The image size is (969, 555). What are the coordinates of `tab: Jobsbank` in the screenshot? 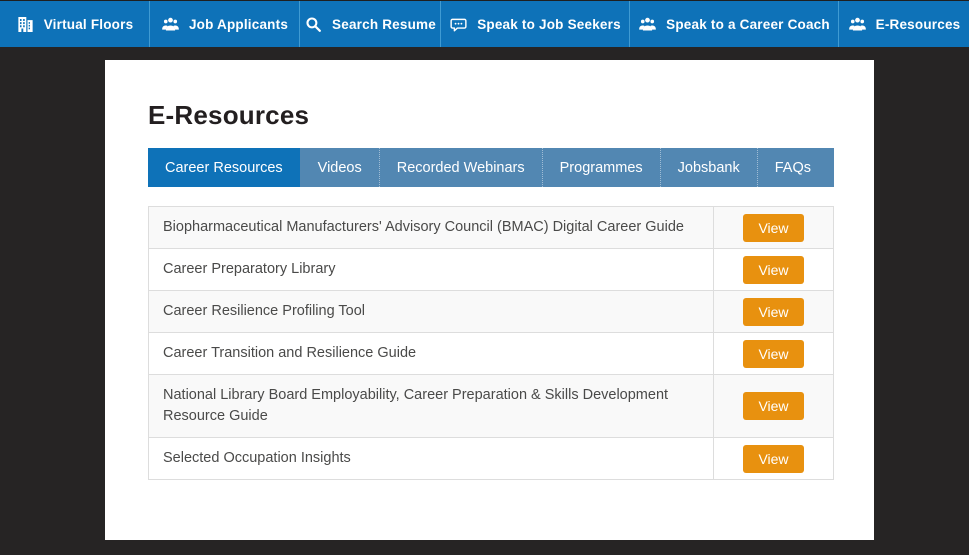 It's located at (708, 167).